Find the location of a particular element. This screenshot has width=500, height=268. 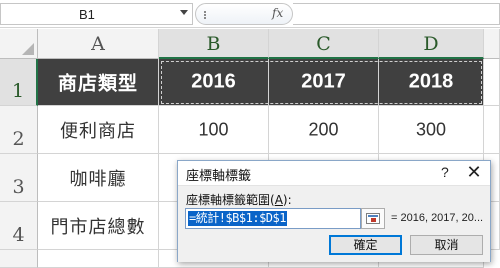

column-header-e is located at coordinates (492, 44).